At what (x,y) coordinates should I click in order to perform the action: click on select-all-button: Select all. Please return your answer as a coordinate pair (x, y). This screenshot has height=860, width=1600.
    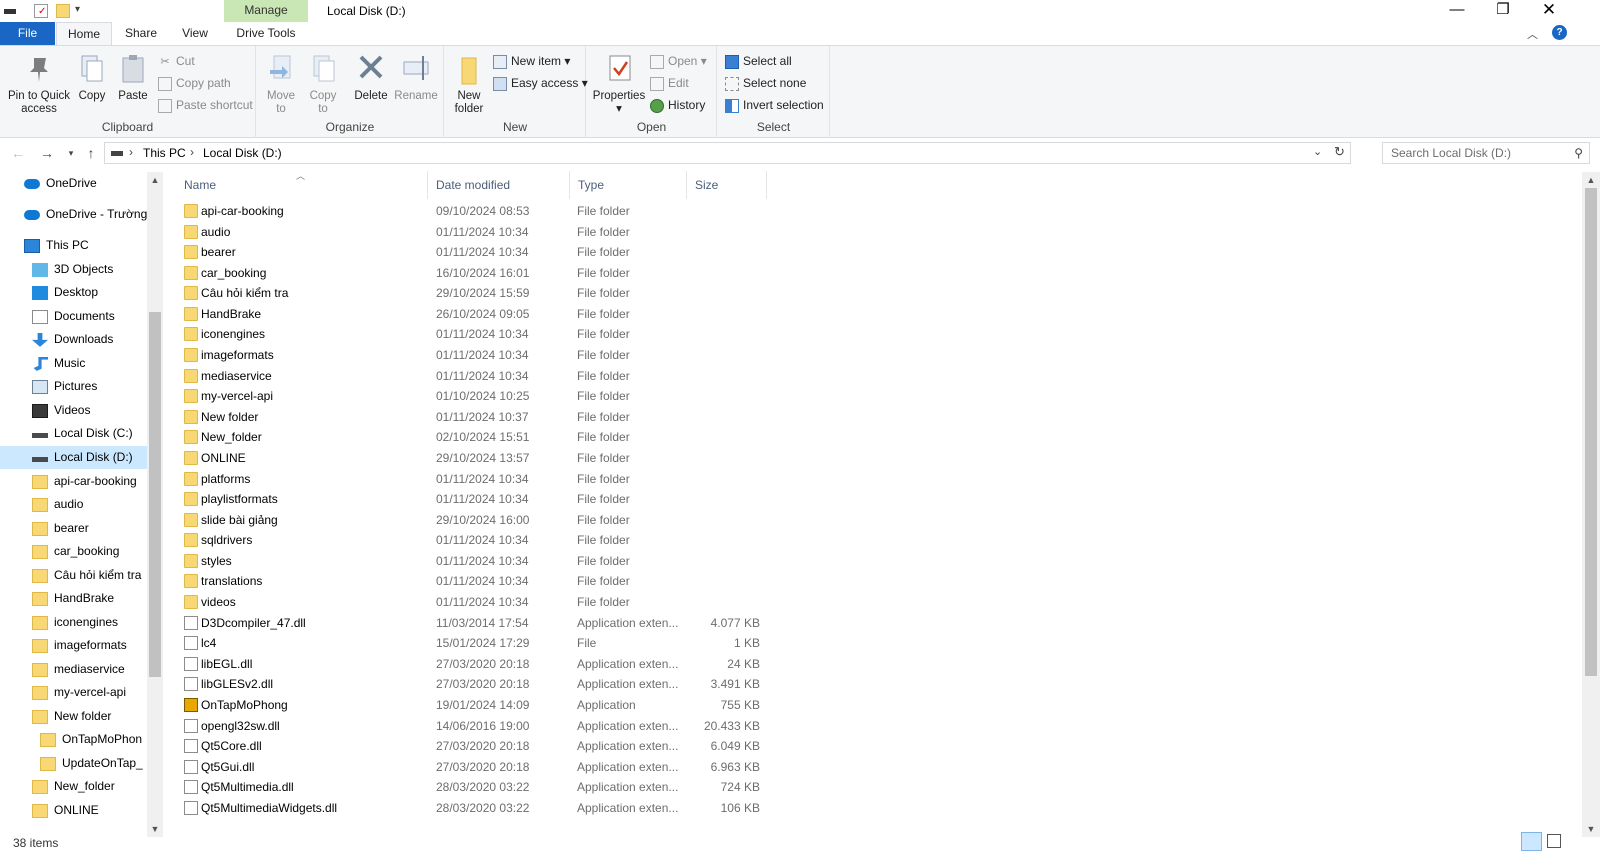
    Looking at the image, I should click on (758, 61).